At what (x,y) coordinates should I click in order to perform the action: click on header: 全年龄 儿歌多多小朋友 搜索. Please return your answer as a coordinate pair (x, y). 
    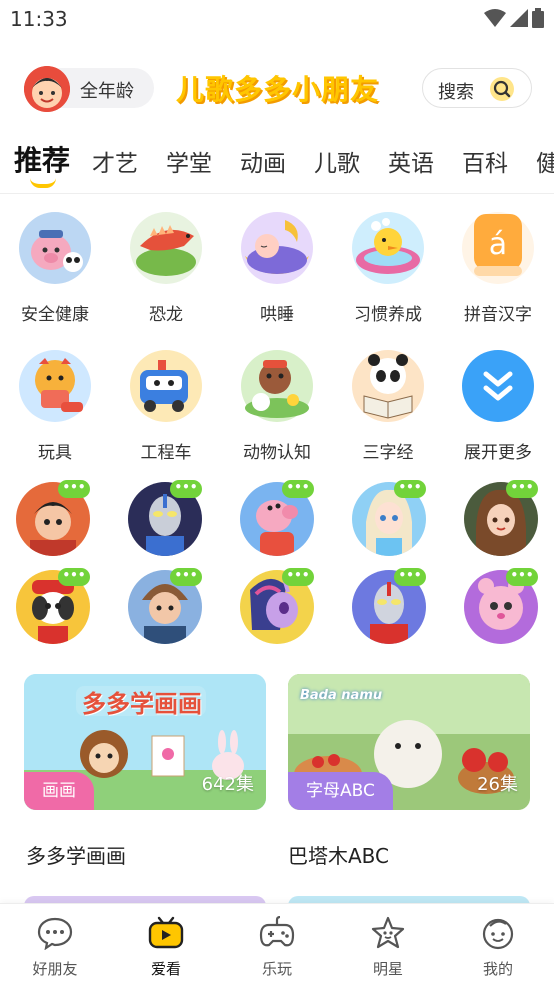
    Looking at the image, I should click on (277, 89).